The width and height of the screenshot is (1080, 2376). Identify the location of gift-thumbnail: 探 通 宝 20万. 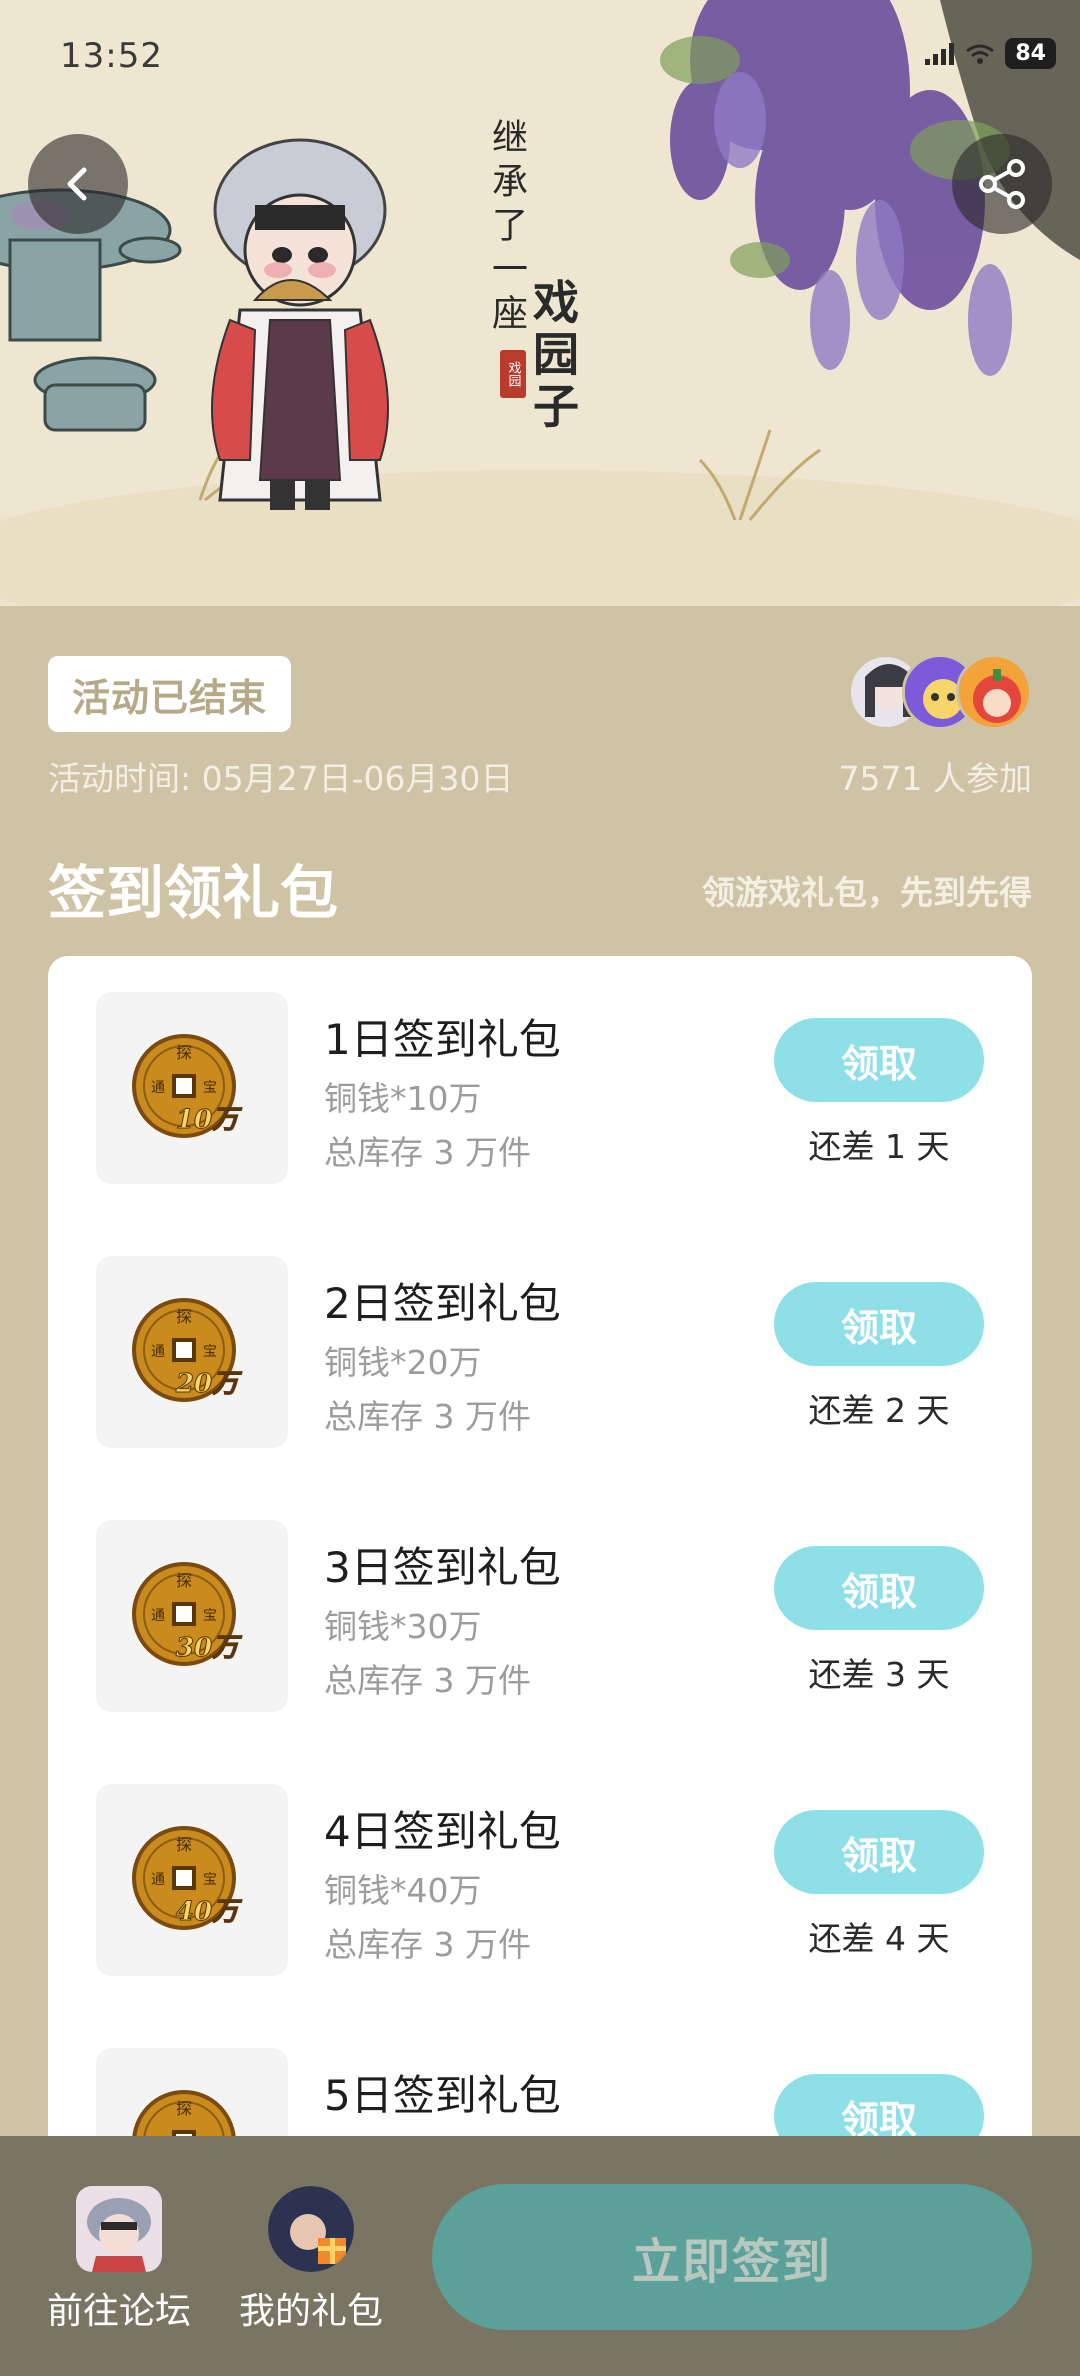
(192, 1352).